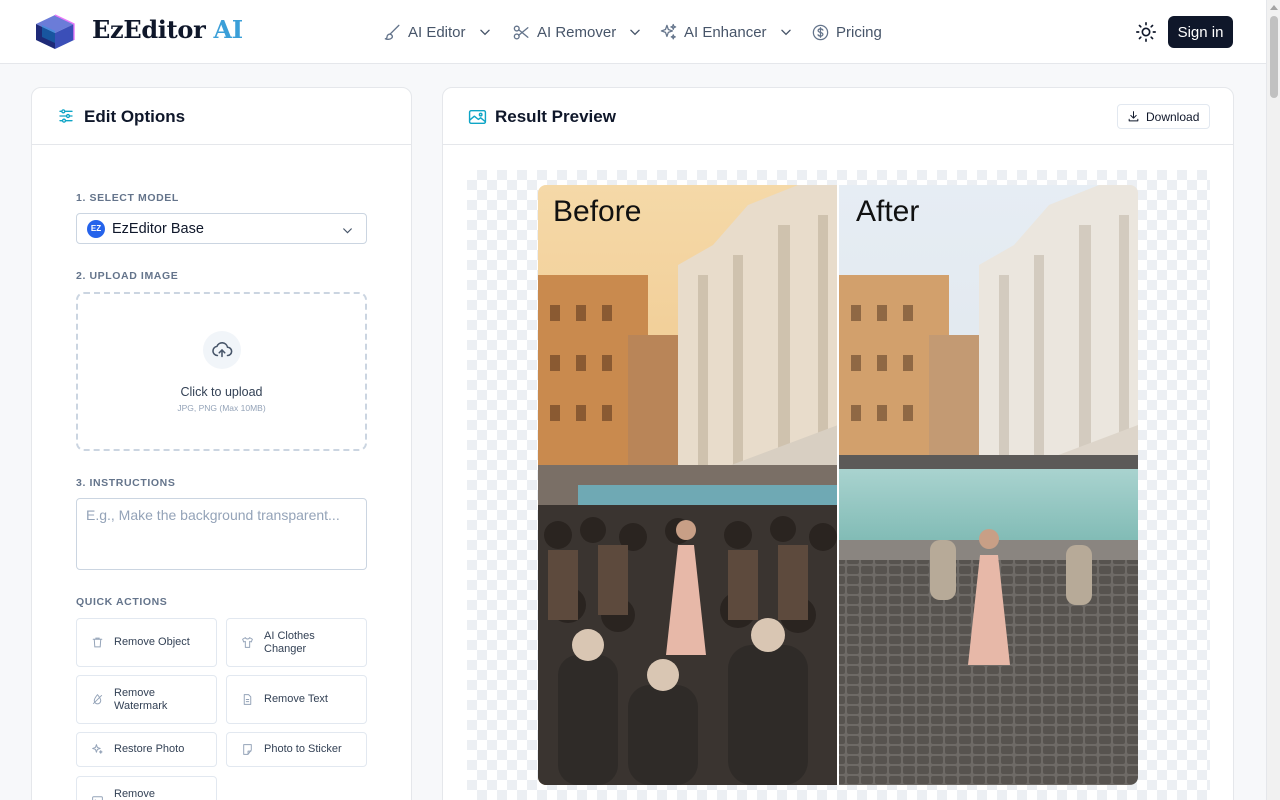 The image size is (1280, 800). What do you see at coordinates (228, 29) in the screenshot?
I see `brand-suffix: AI` at bounding box center [228, 29].